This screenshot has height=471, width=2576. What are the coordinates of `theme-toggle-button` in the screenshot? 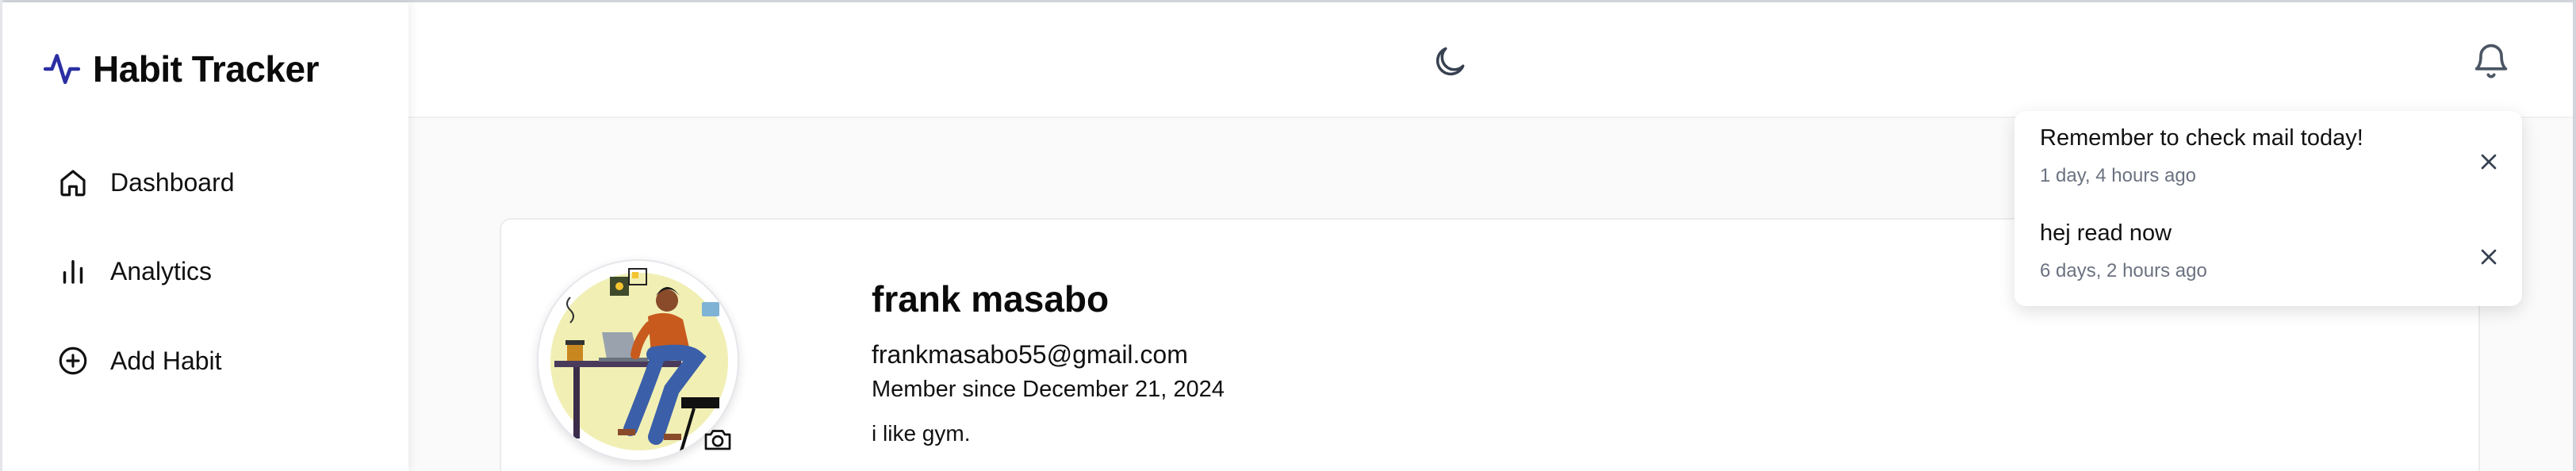 It's located at (1450, 62).